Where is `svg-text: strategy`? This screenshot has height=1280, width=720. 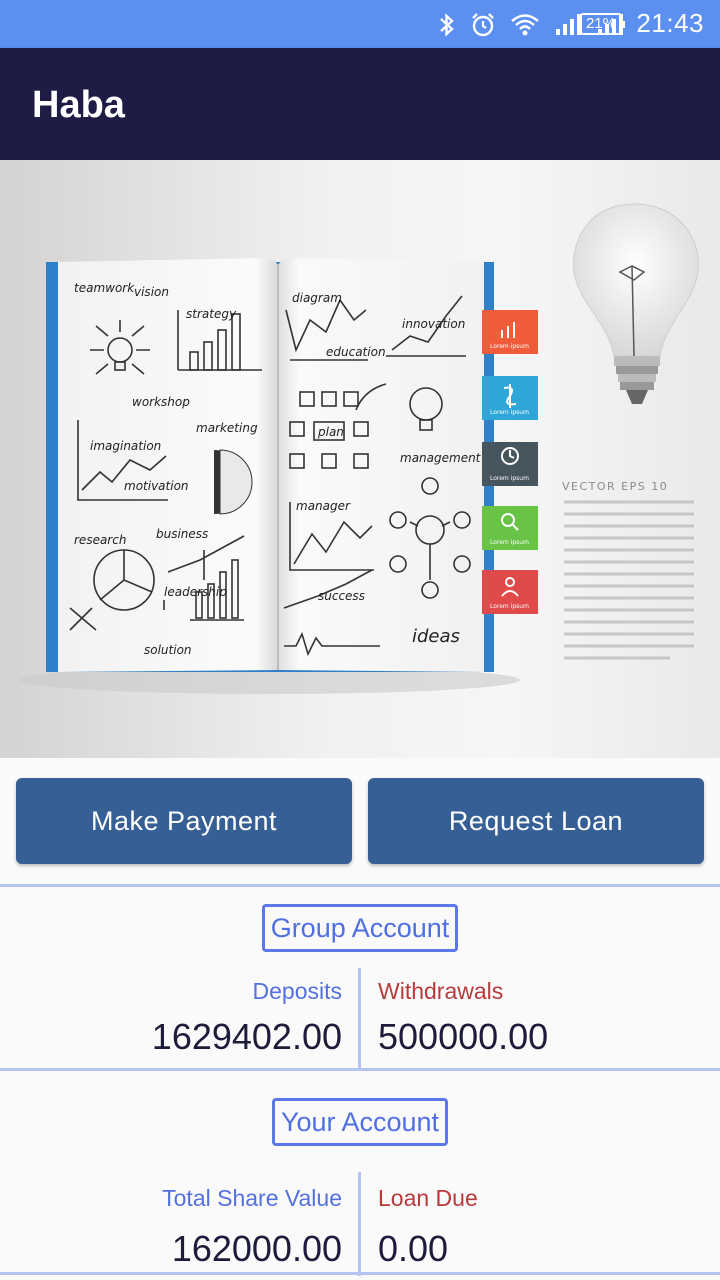
svg-text: strategy is located at coordinates (211, 314).